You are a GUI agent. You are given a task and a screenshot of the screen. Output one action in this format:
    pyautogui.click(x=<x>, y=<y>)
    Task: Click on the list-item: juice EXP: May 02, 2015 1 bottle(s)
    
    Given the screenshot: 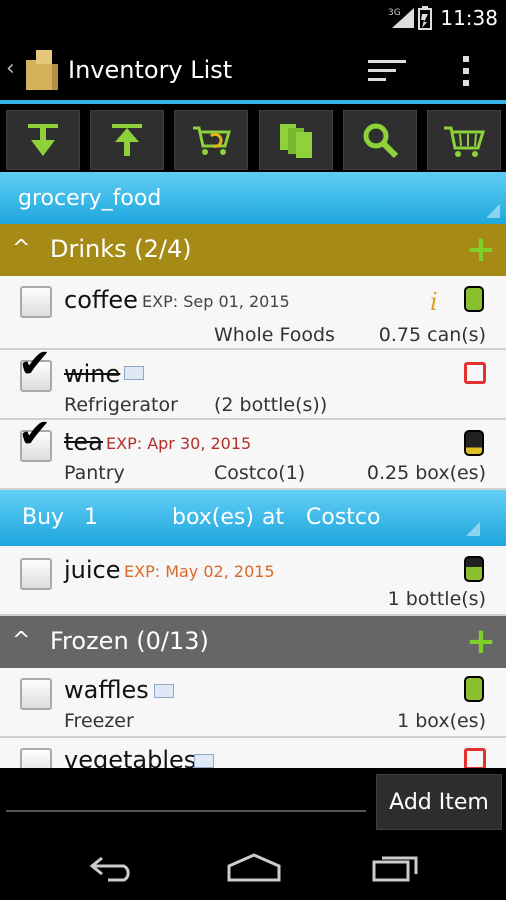 What is the action you would take?
    pyautogui.click(x=253, y=581)
    